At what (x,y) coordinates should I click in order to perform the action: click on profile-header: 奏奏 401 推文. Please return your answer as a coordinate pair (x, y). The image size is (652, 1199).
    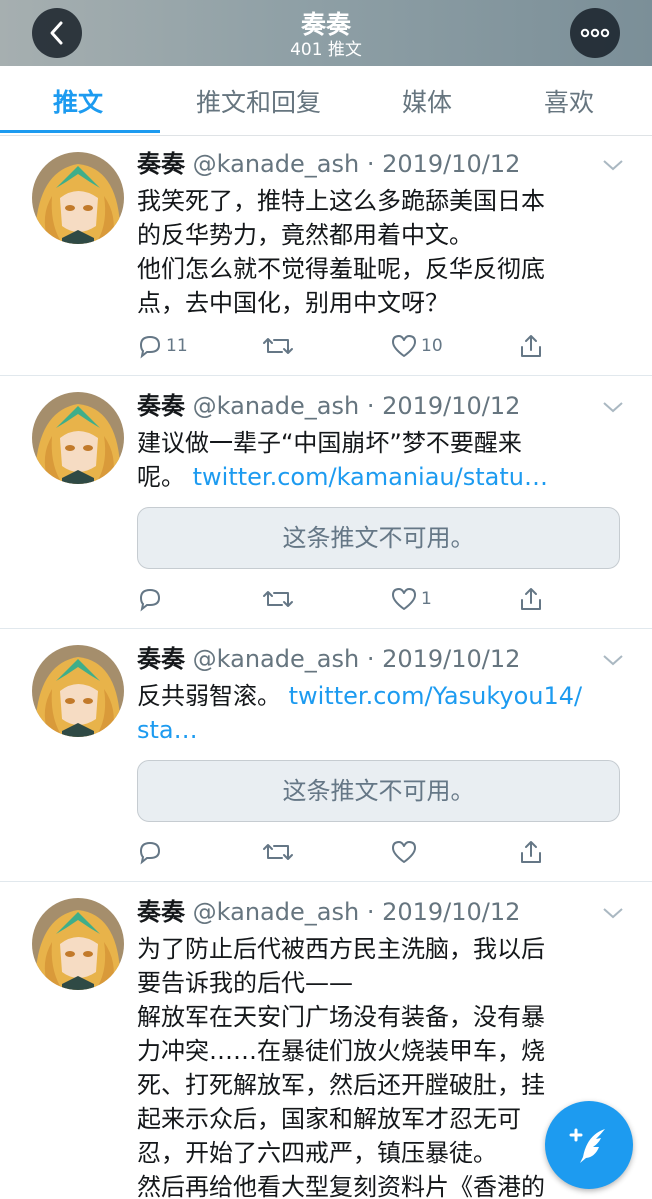
    Looking at the image, I should click on (326, 33).